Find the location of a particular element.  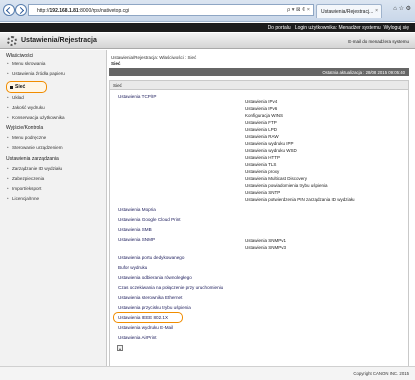

tcpip-subitem: Ustawienia proxy is located at coordinates (262, 171).